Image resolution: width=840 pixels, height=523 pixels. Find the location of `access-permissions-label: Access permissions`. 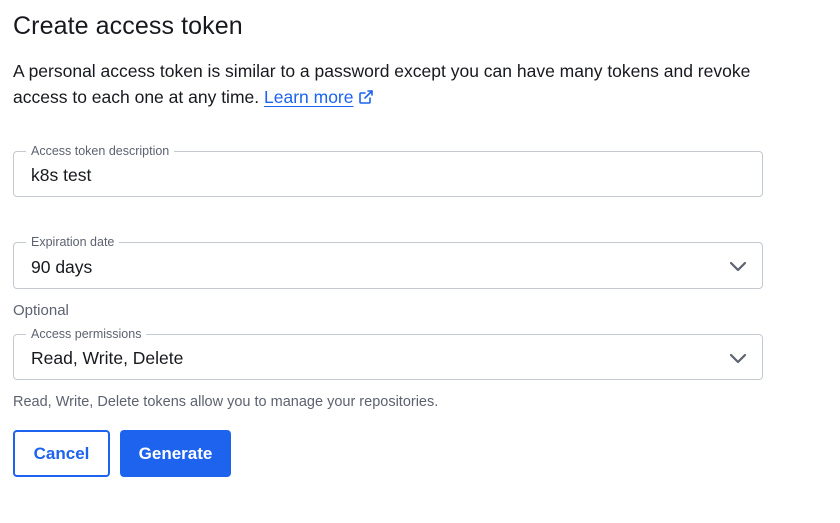

access-permissions-label: Access permissions is located at coordinates (86, 334).